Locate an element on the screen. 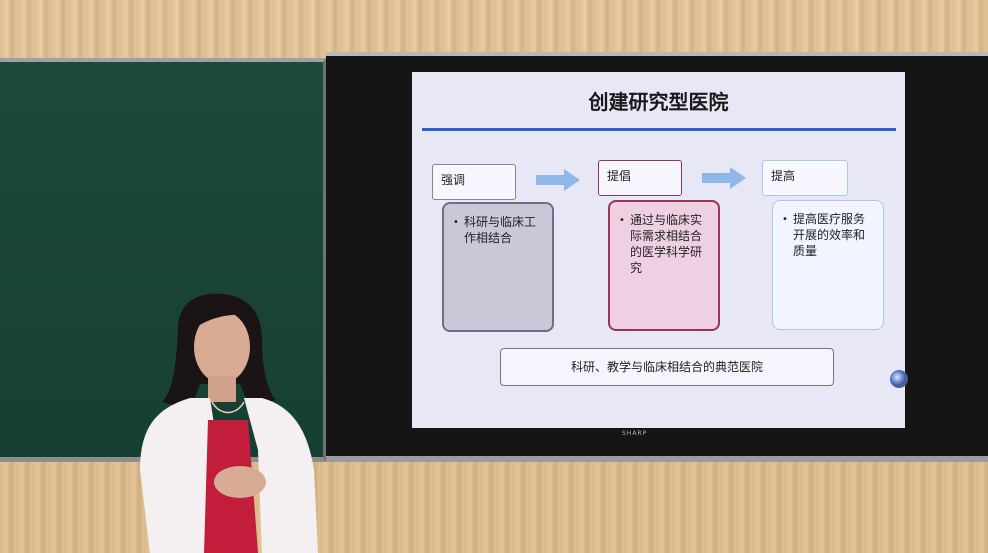  presenter-hands is located at coordinates (240, 482).